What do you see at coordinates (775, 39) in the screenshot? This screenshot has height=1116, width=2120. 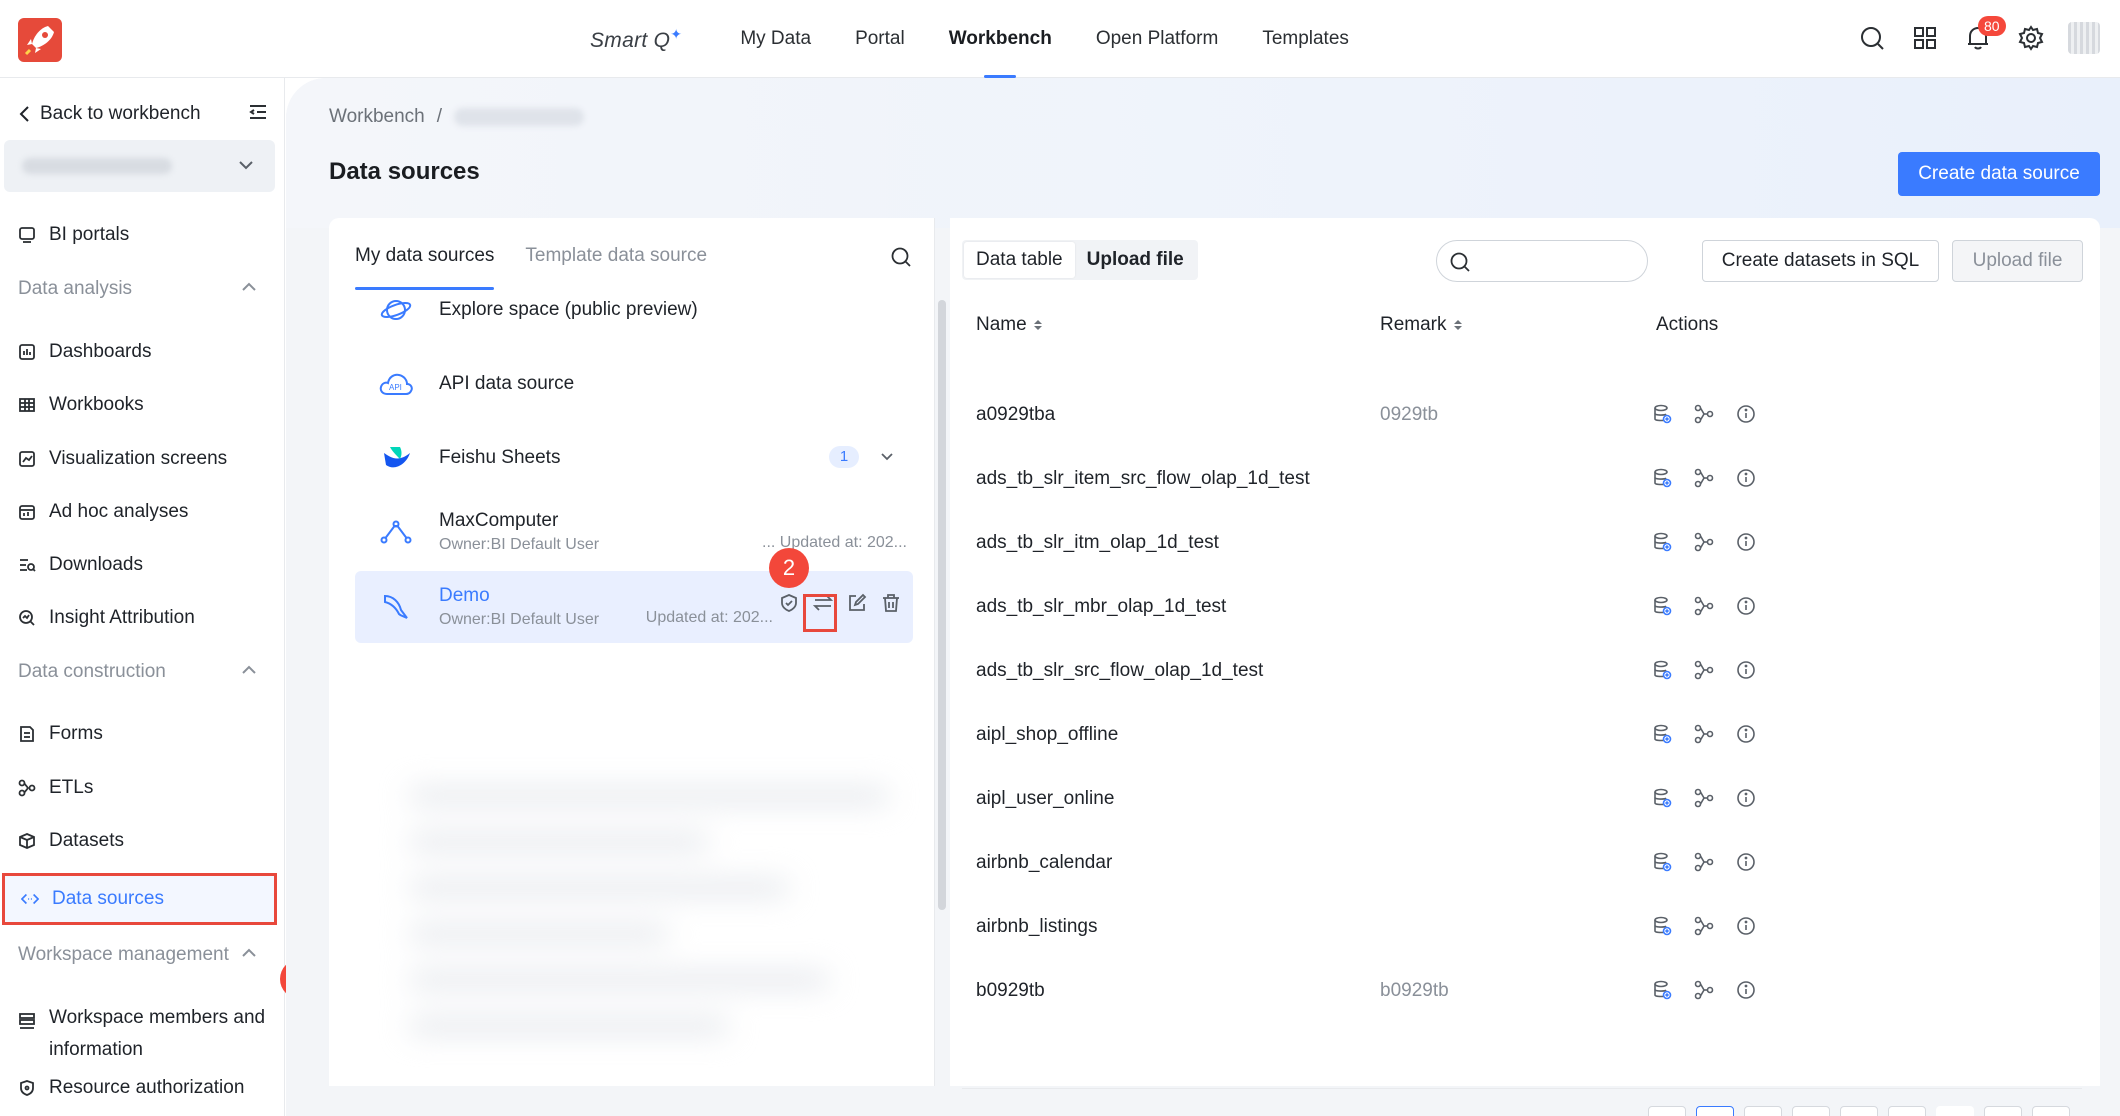 I see `nav-my-data: My Data` at bounding box center [775, 39].